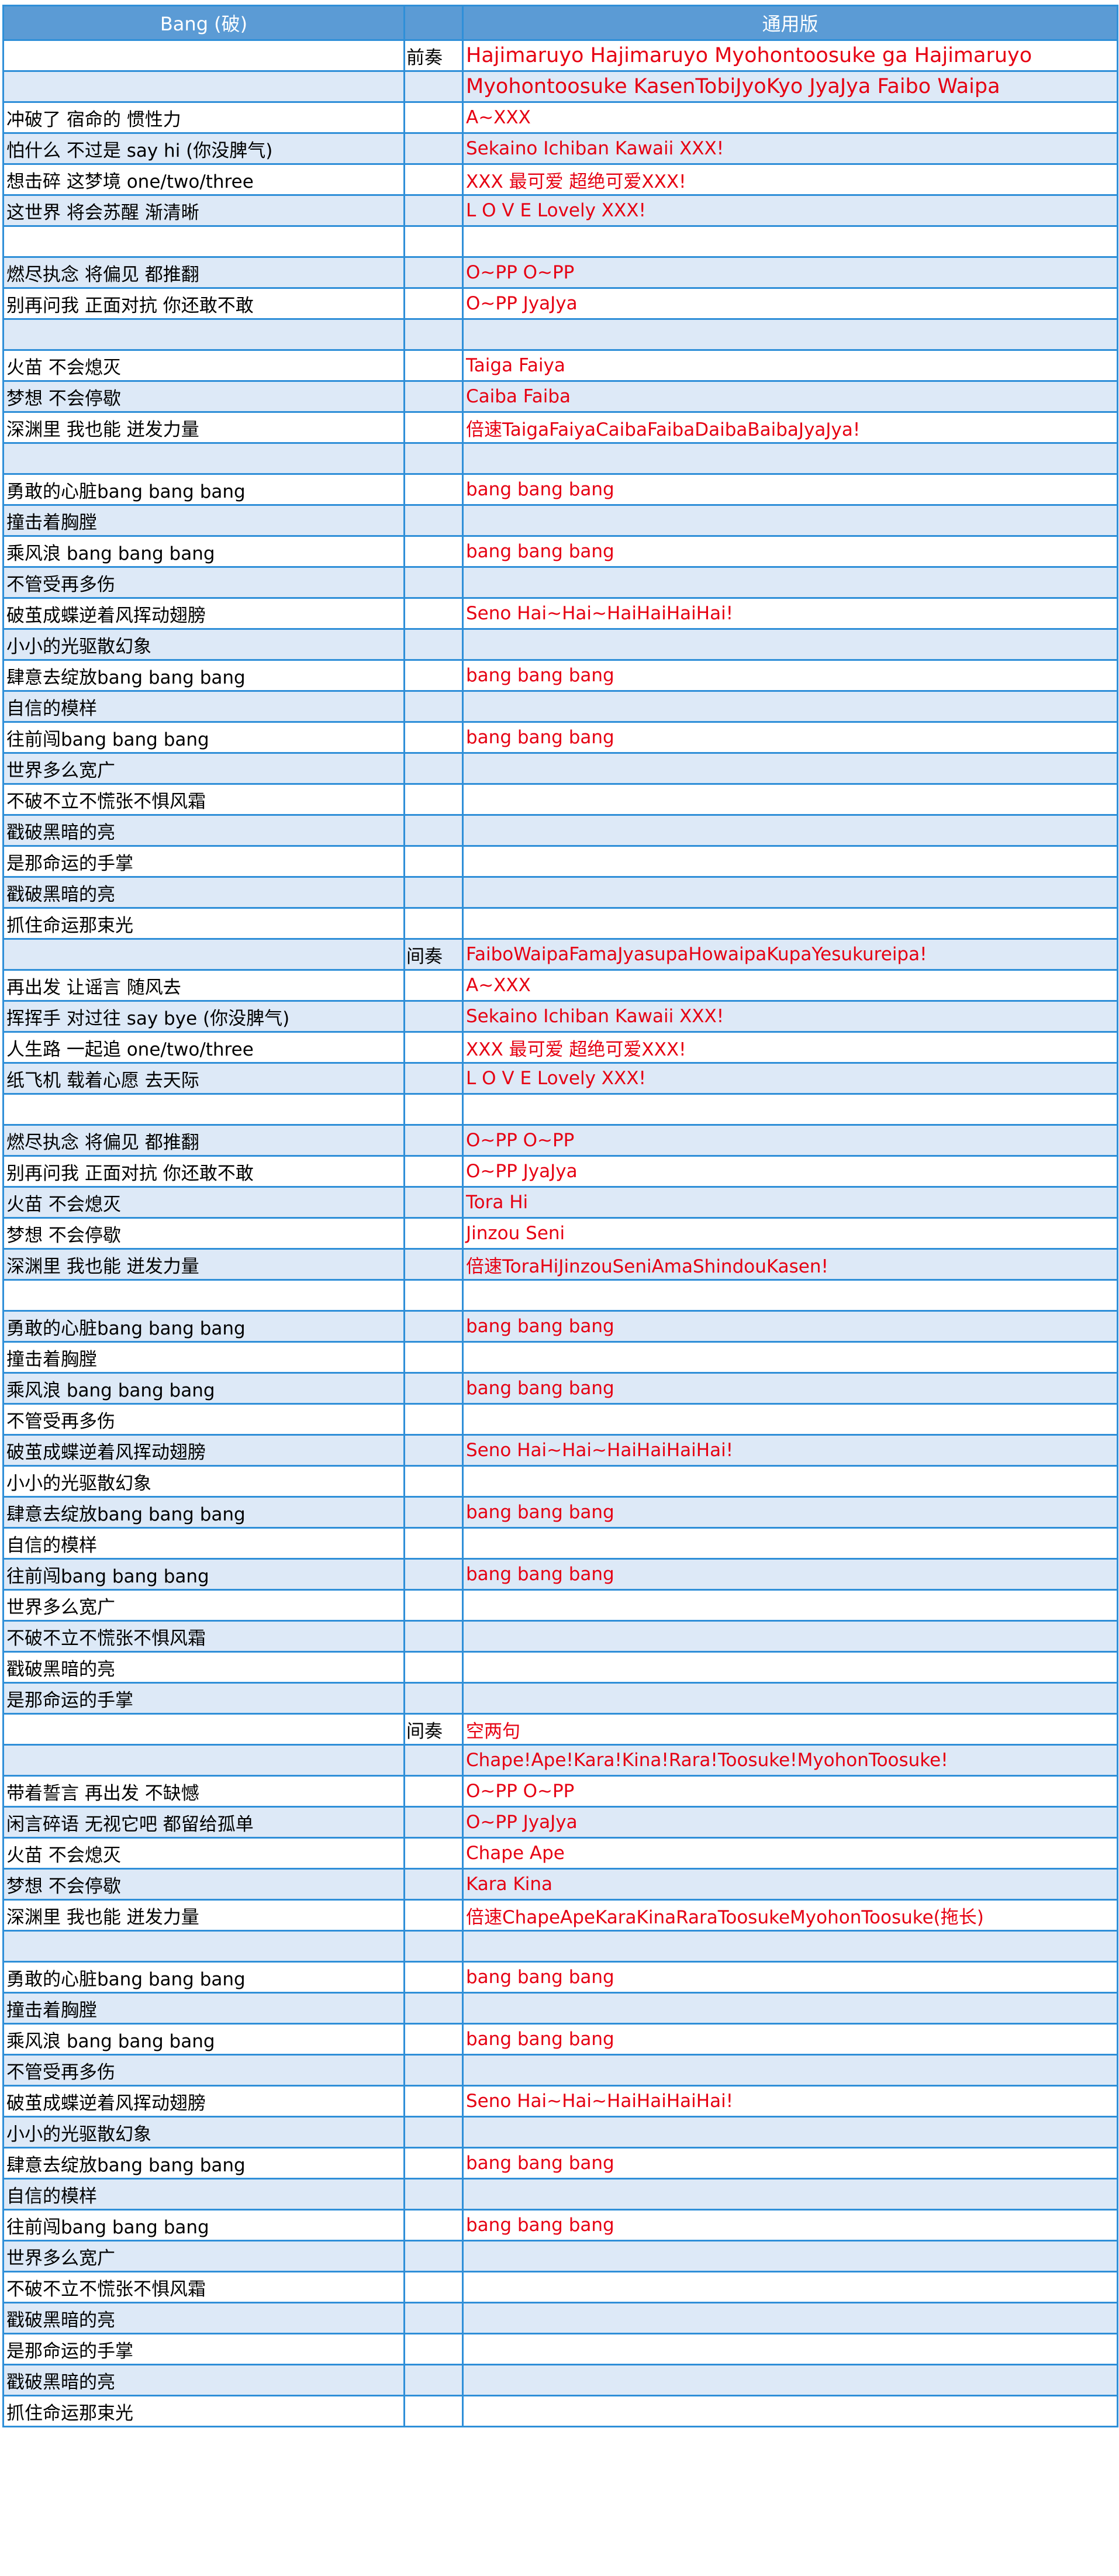 Image resolution: width=1119 pixels, height=2576 pixels. I want to click on romaji-cell: XXX 最可爱 超绝可爱XXX!, so click(790, 179).